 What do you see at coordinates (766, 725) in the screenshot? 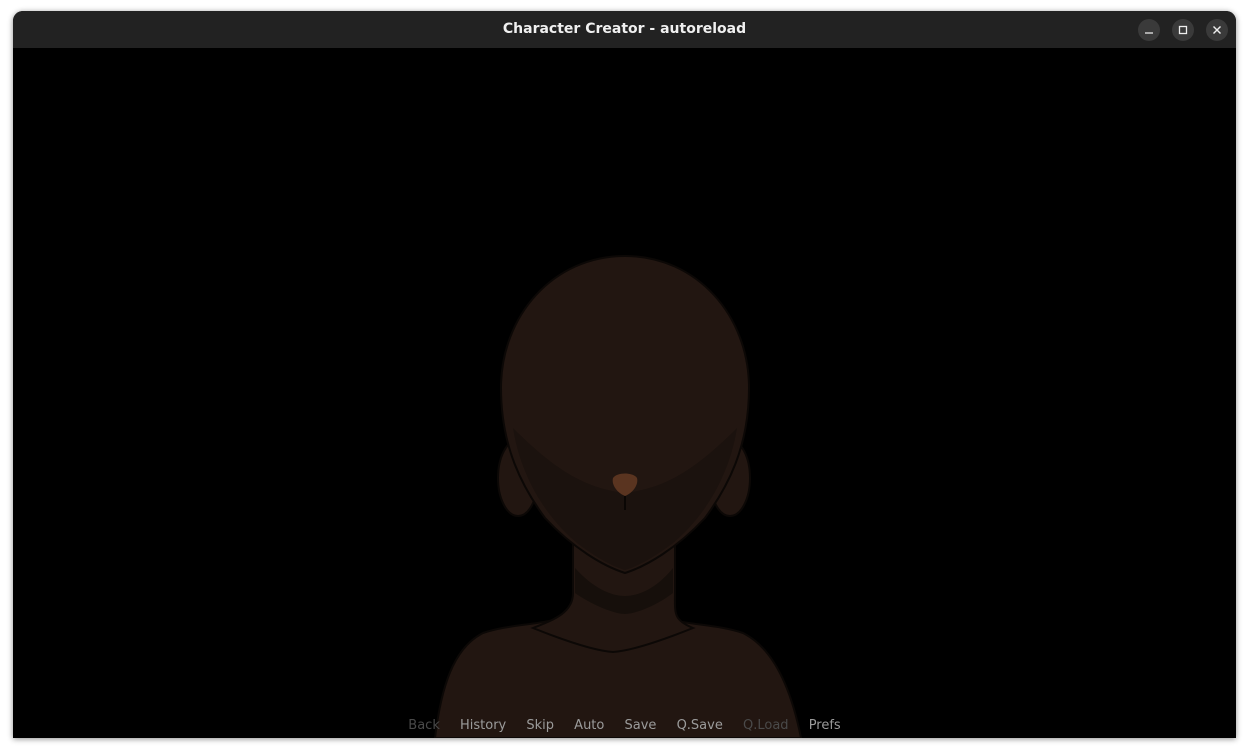
I see `quick-menu-quick-load: Q.Load` at bounding box center [766, 725].